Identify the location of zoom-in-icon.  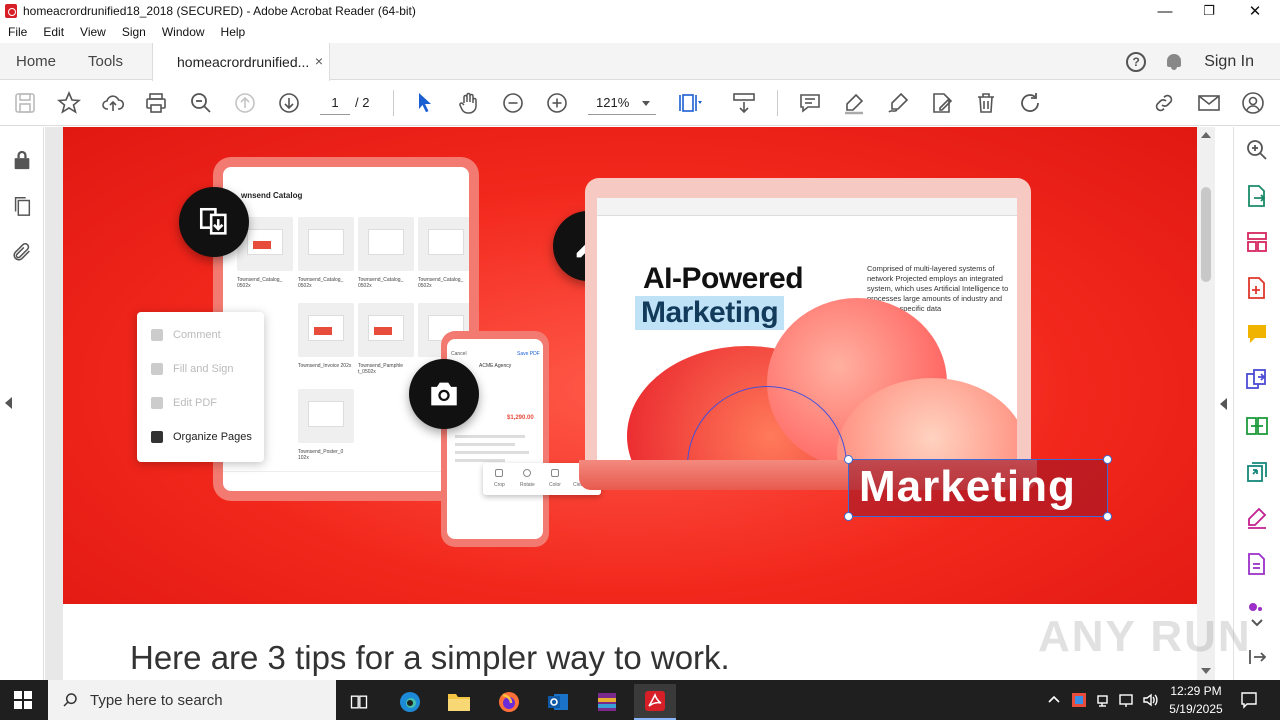
(557, 103).